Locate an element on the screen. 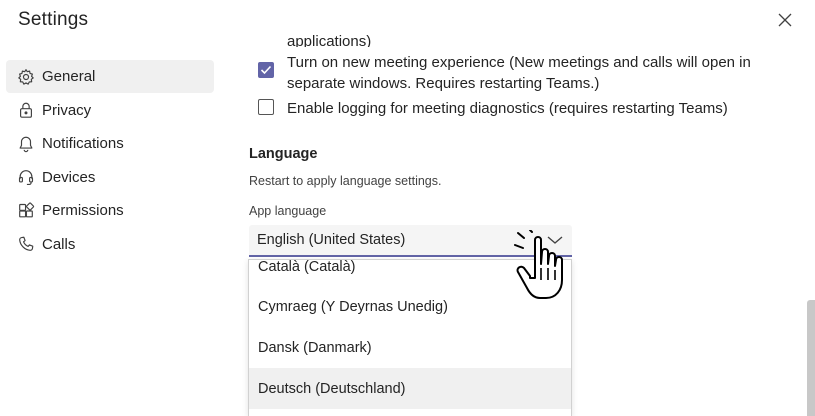 This screenshot has height=416, width=815. sidebar-item-label: General is located at coordinates (69, 76).